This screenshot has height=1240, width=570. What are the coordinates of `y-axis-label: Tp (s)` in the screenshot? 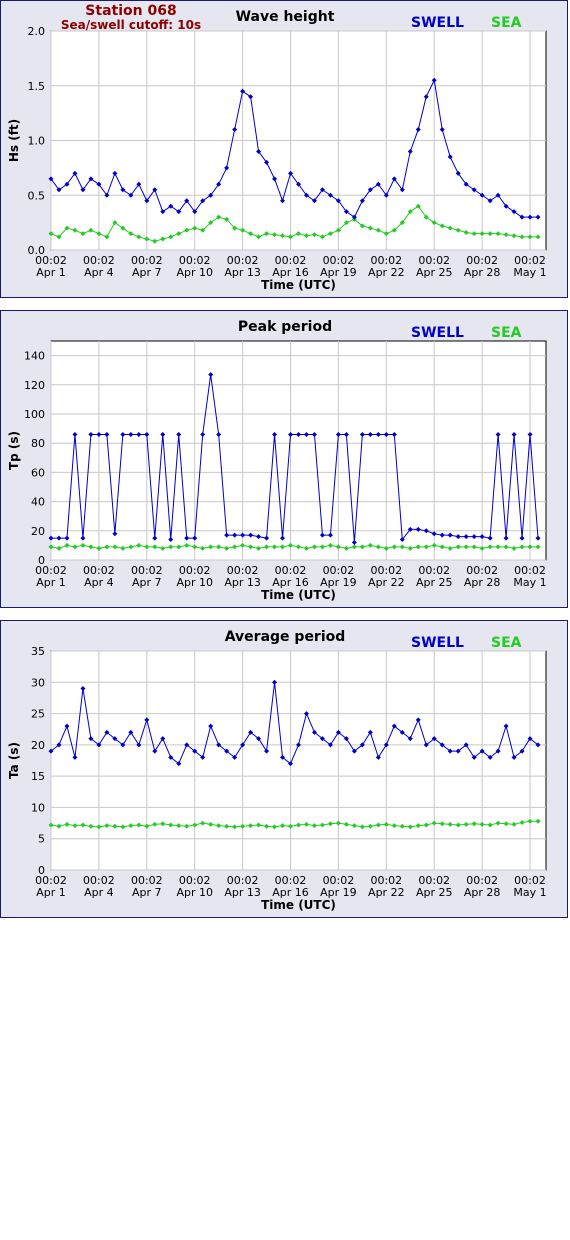 It's located at (14, 450).